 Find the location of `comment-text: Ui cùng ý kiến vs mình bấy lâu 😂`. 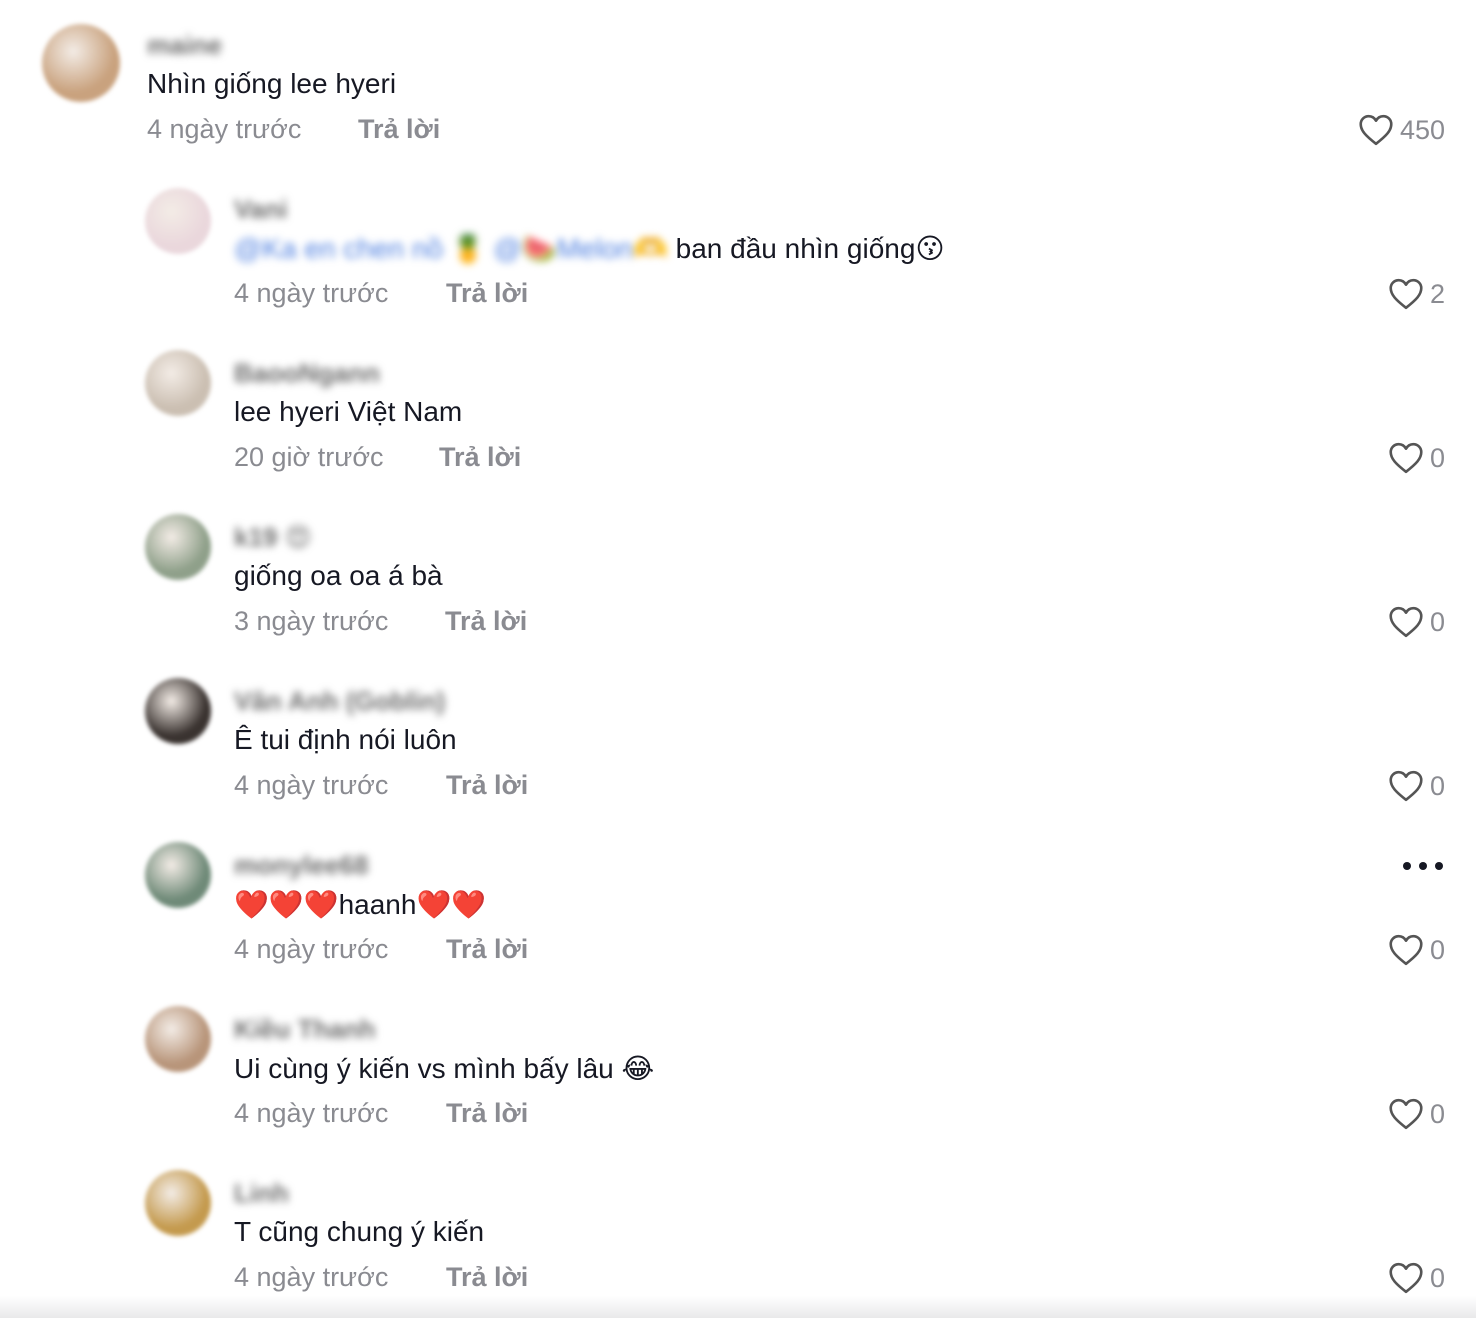

comment-text: Ui cùng ý kiến vs mình bấy lâu 😂 is located at coordinates (444, 1068).